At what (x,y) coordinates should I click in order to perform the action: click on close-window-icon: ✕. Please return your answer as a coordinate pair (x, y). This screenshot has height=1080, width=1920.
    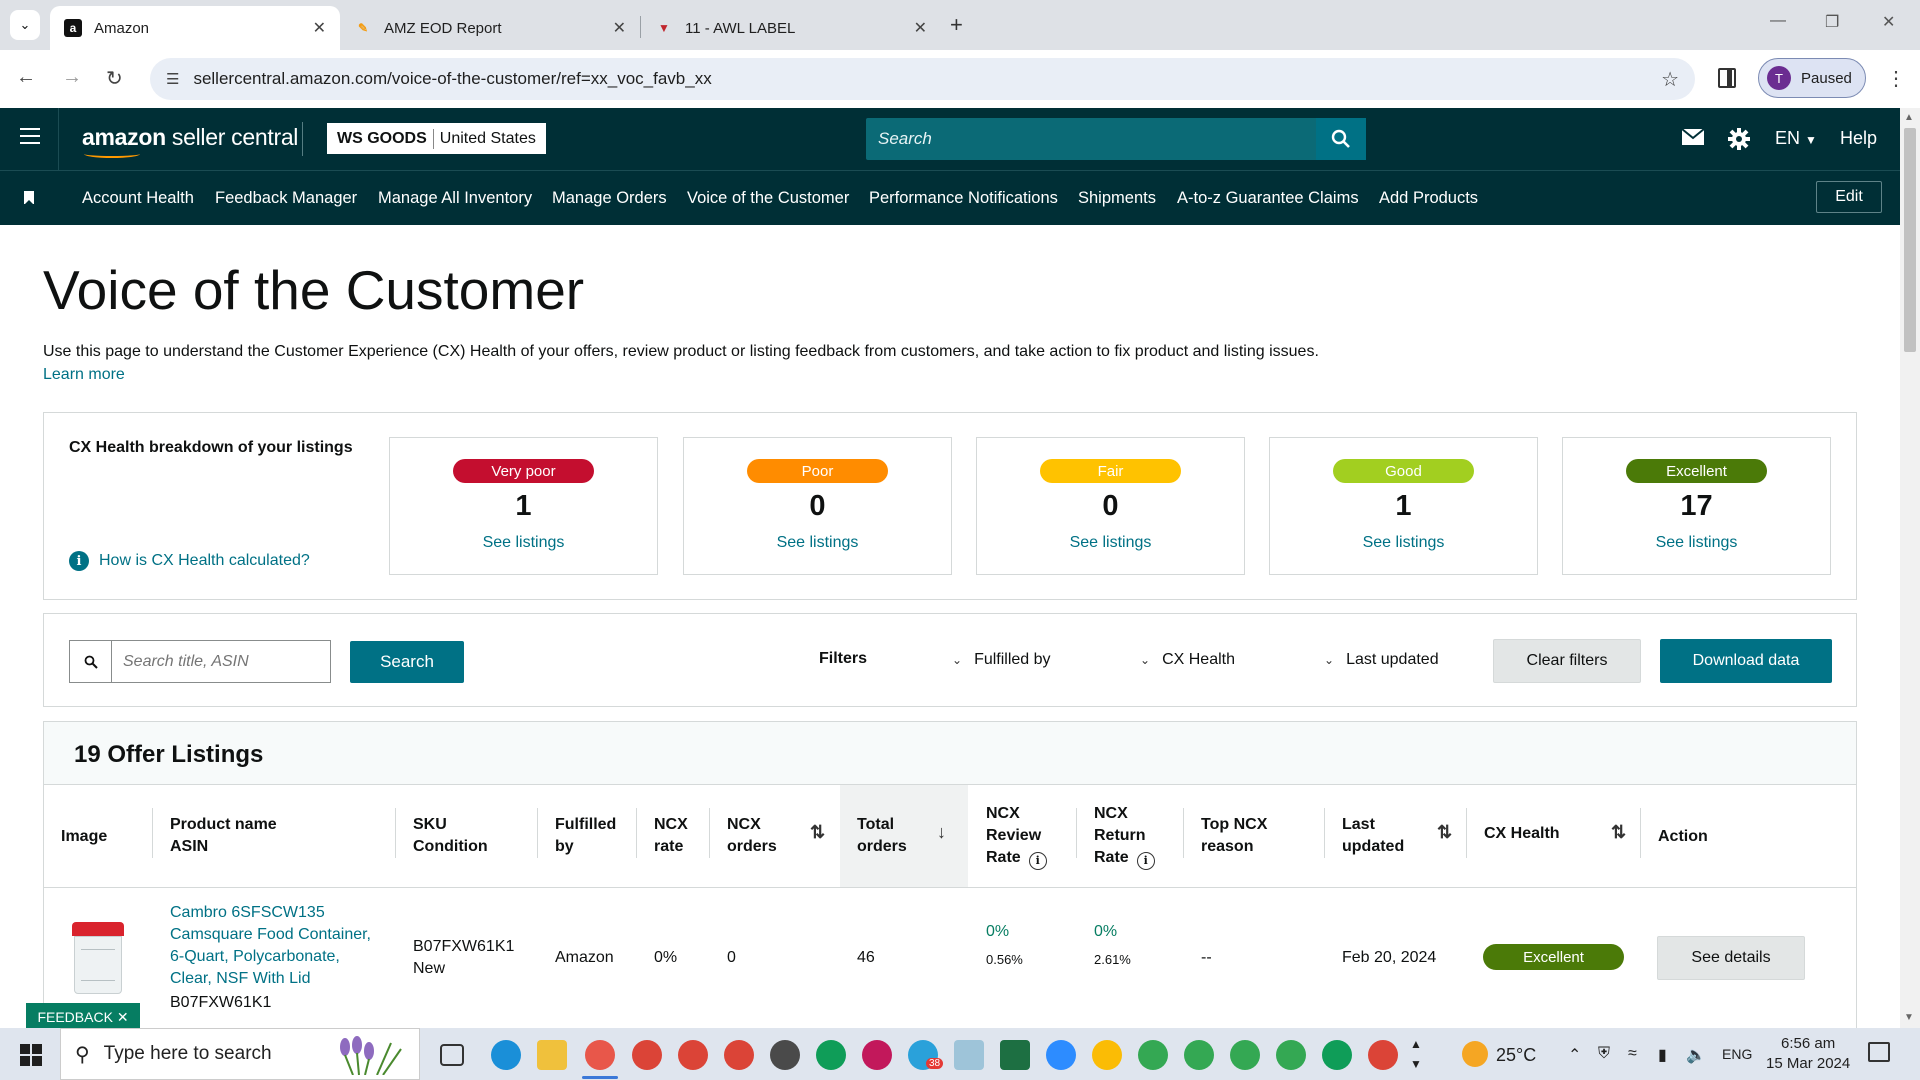
    Looking at the image, I should click on (1888, 22).